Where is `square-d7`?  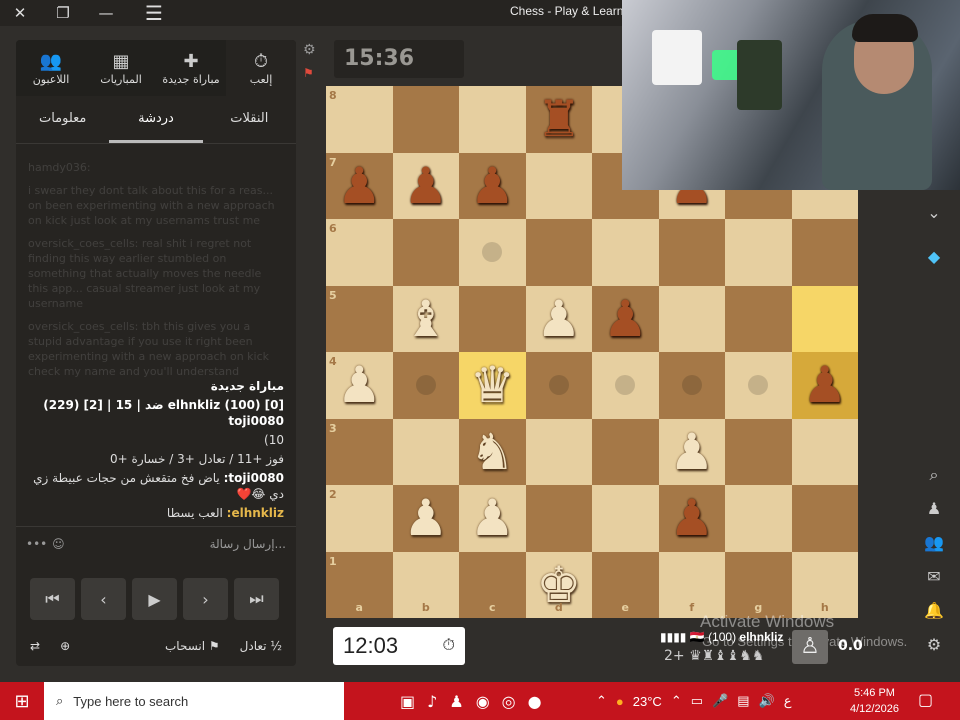
square-d7 is located at coordinates (558, 185).